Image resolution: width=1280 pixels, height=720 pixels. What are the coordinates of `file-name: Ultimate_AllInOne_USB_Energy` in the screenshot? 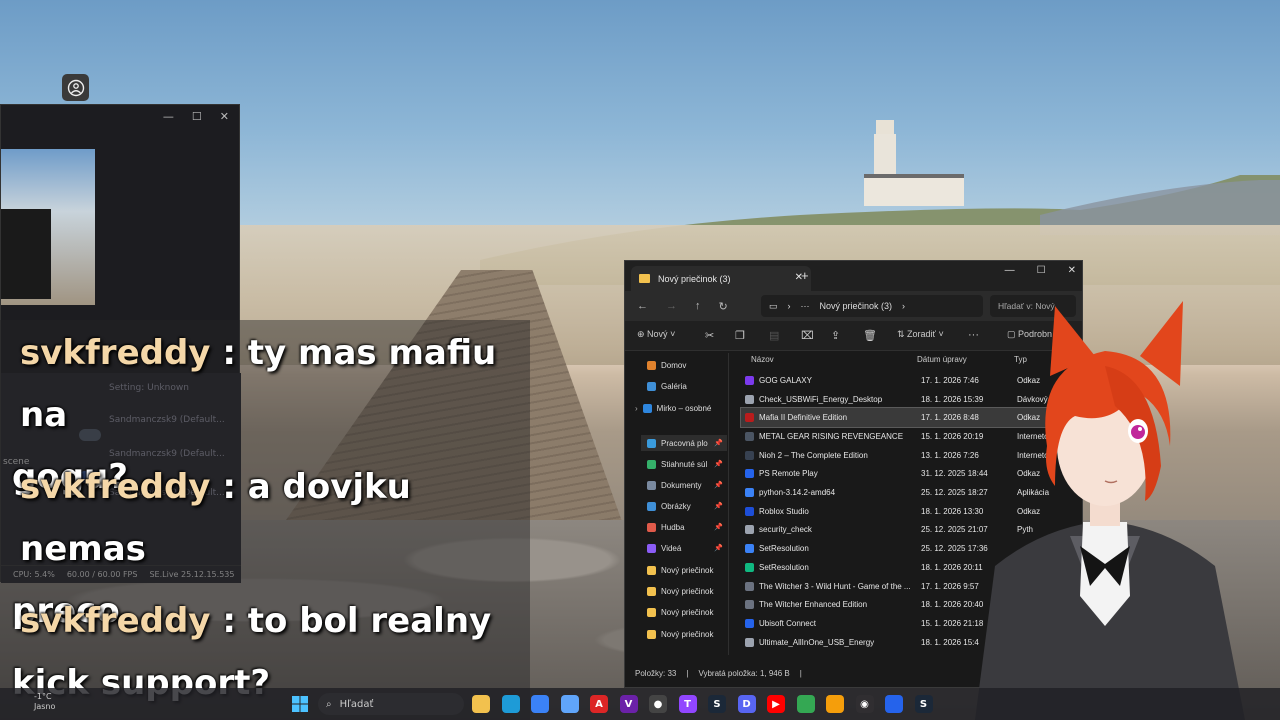 It's located at (817, 642).